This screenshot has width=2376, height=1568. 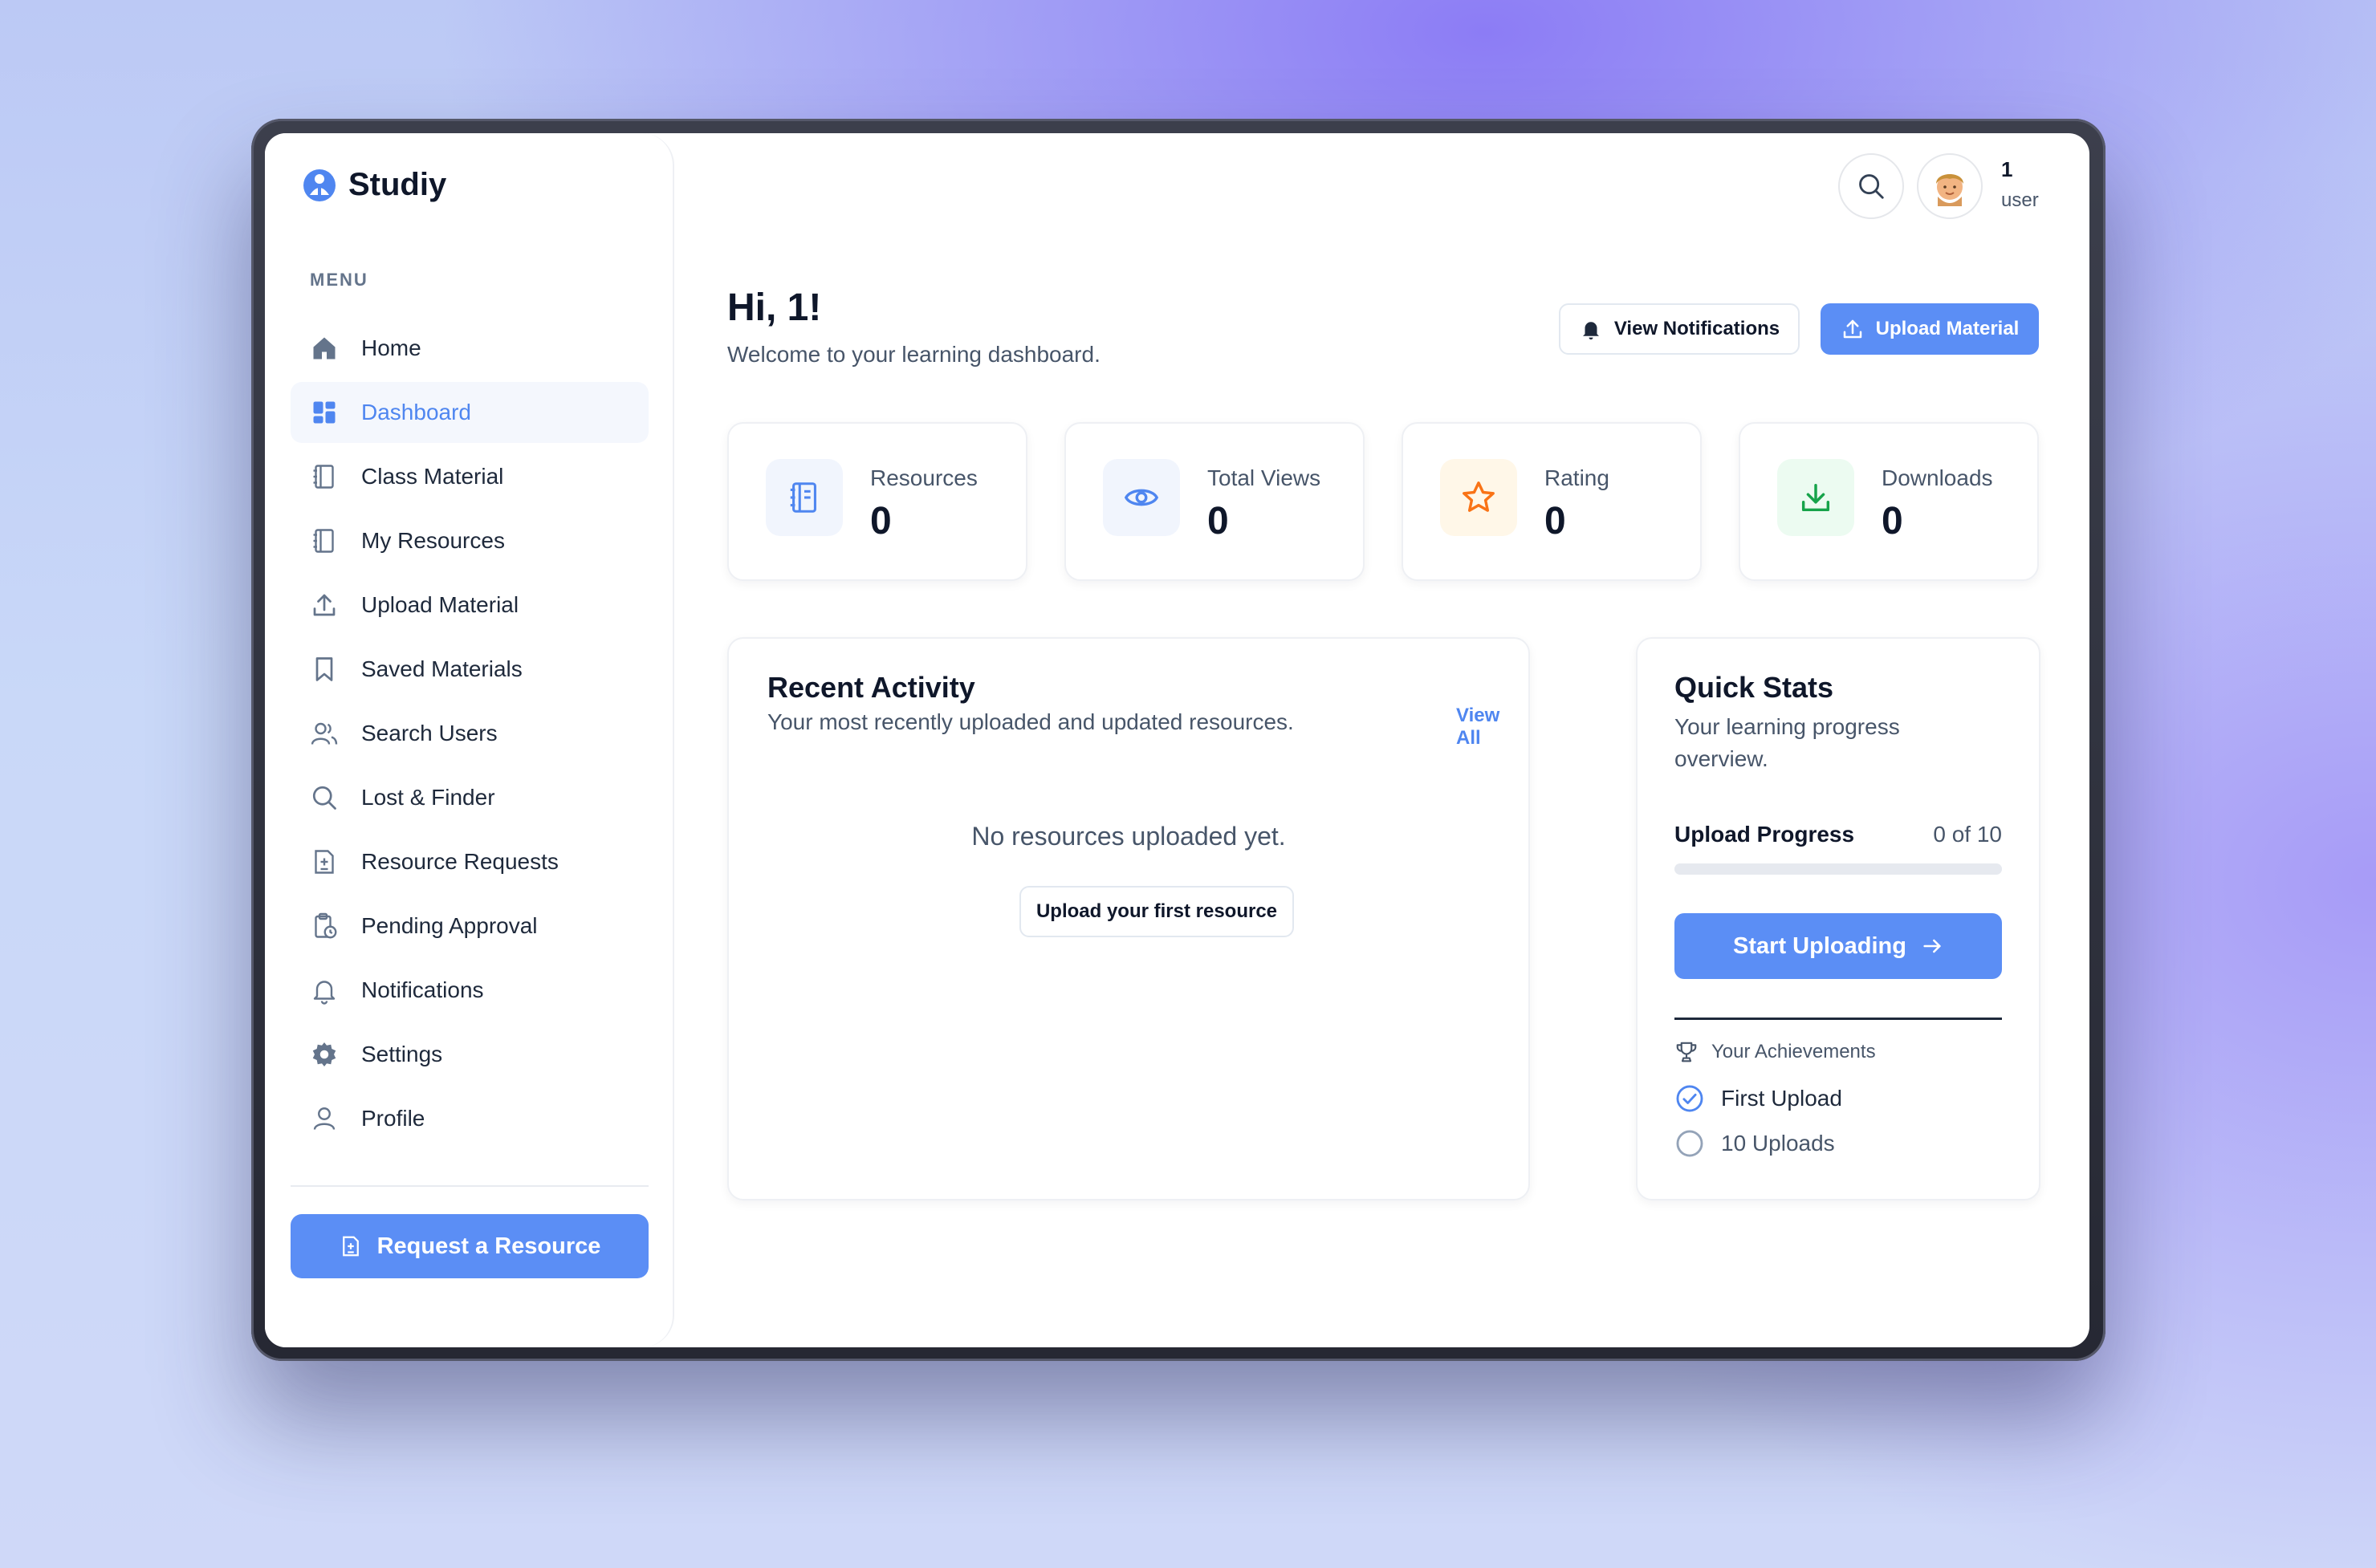 What do you see at coordinates (423, 989) in the screenshot?
I see `sidebar-item-label: Notifications` at bounding box center [423, 989].